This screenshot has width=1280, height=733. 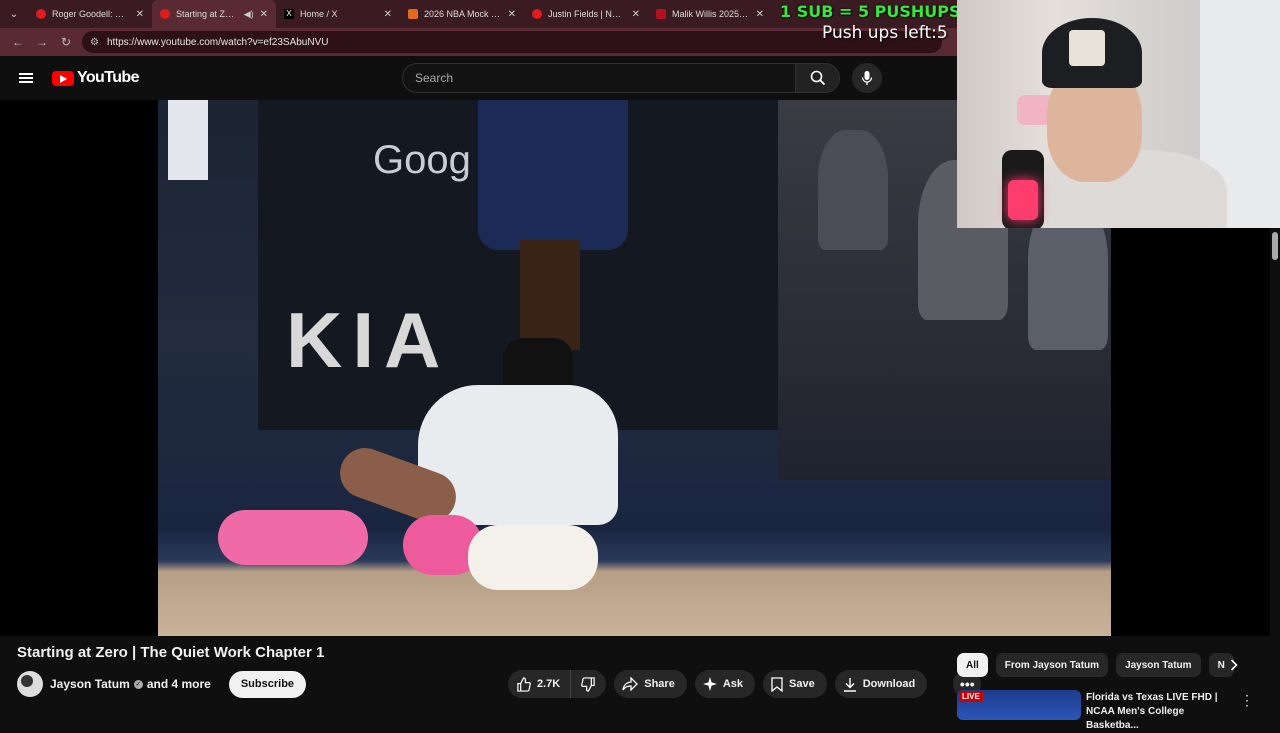 I want to click on browser-tab: Roger Goodell: NFL's ✕, so click(x=90, y=14).